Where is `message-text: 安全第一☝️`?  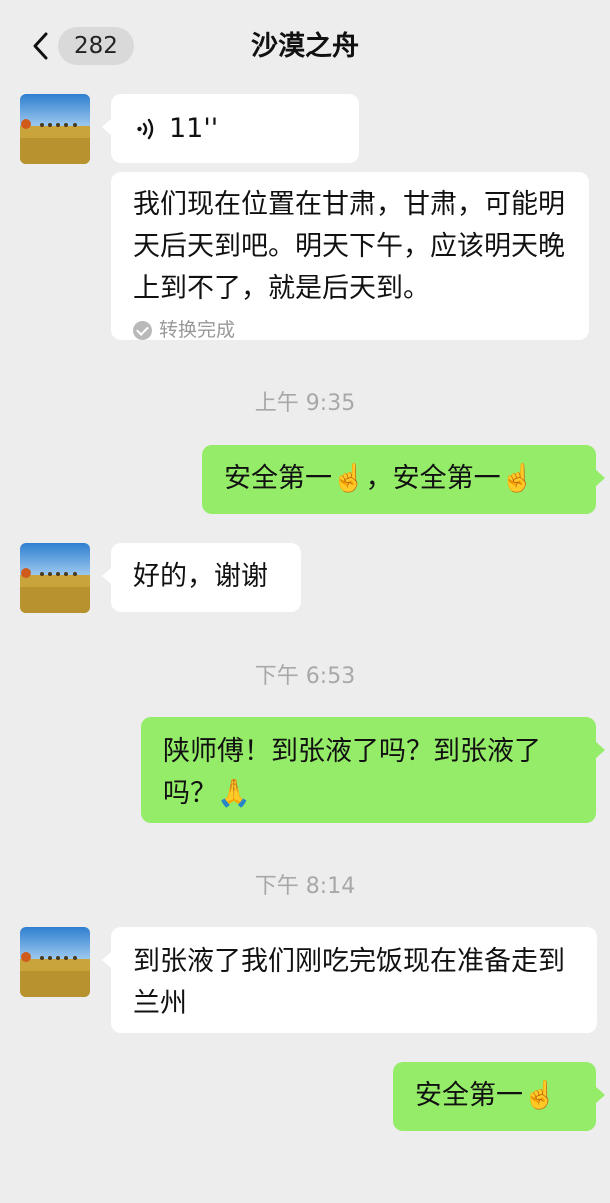 message-text: 安全第一☝️ is located at coordinates (486, 1095).